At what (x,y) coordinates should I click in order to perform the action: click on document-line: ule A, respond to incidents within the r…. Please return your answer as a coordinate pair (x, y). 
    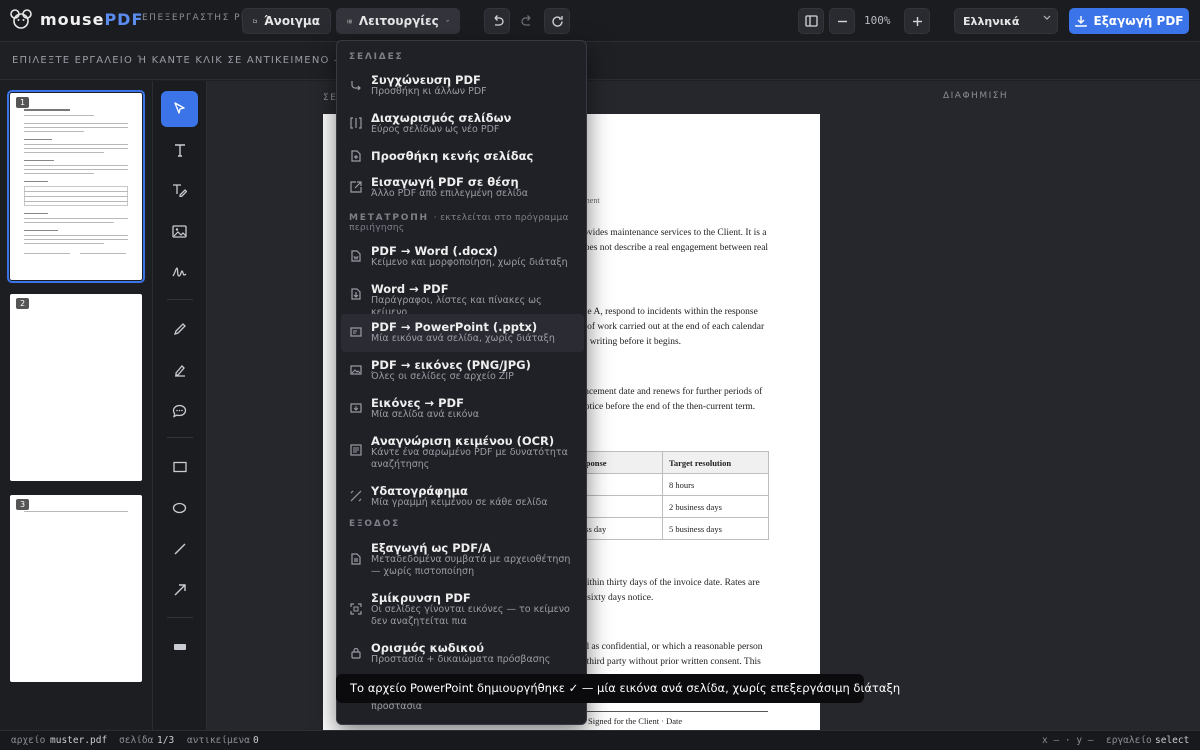
    Looking at the image, I should click on (669, 312).